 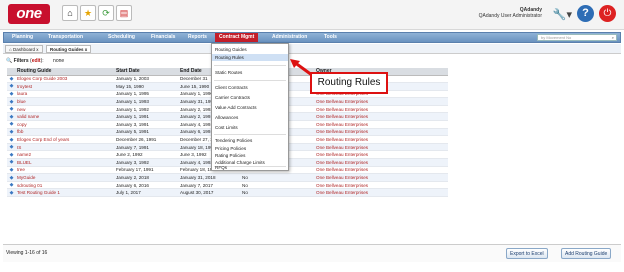 What do you see at coordinates (197, 37) in the screenshot?
I see `nav-reports: Reports` at bounding box center [197, 37].